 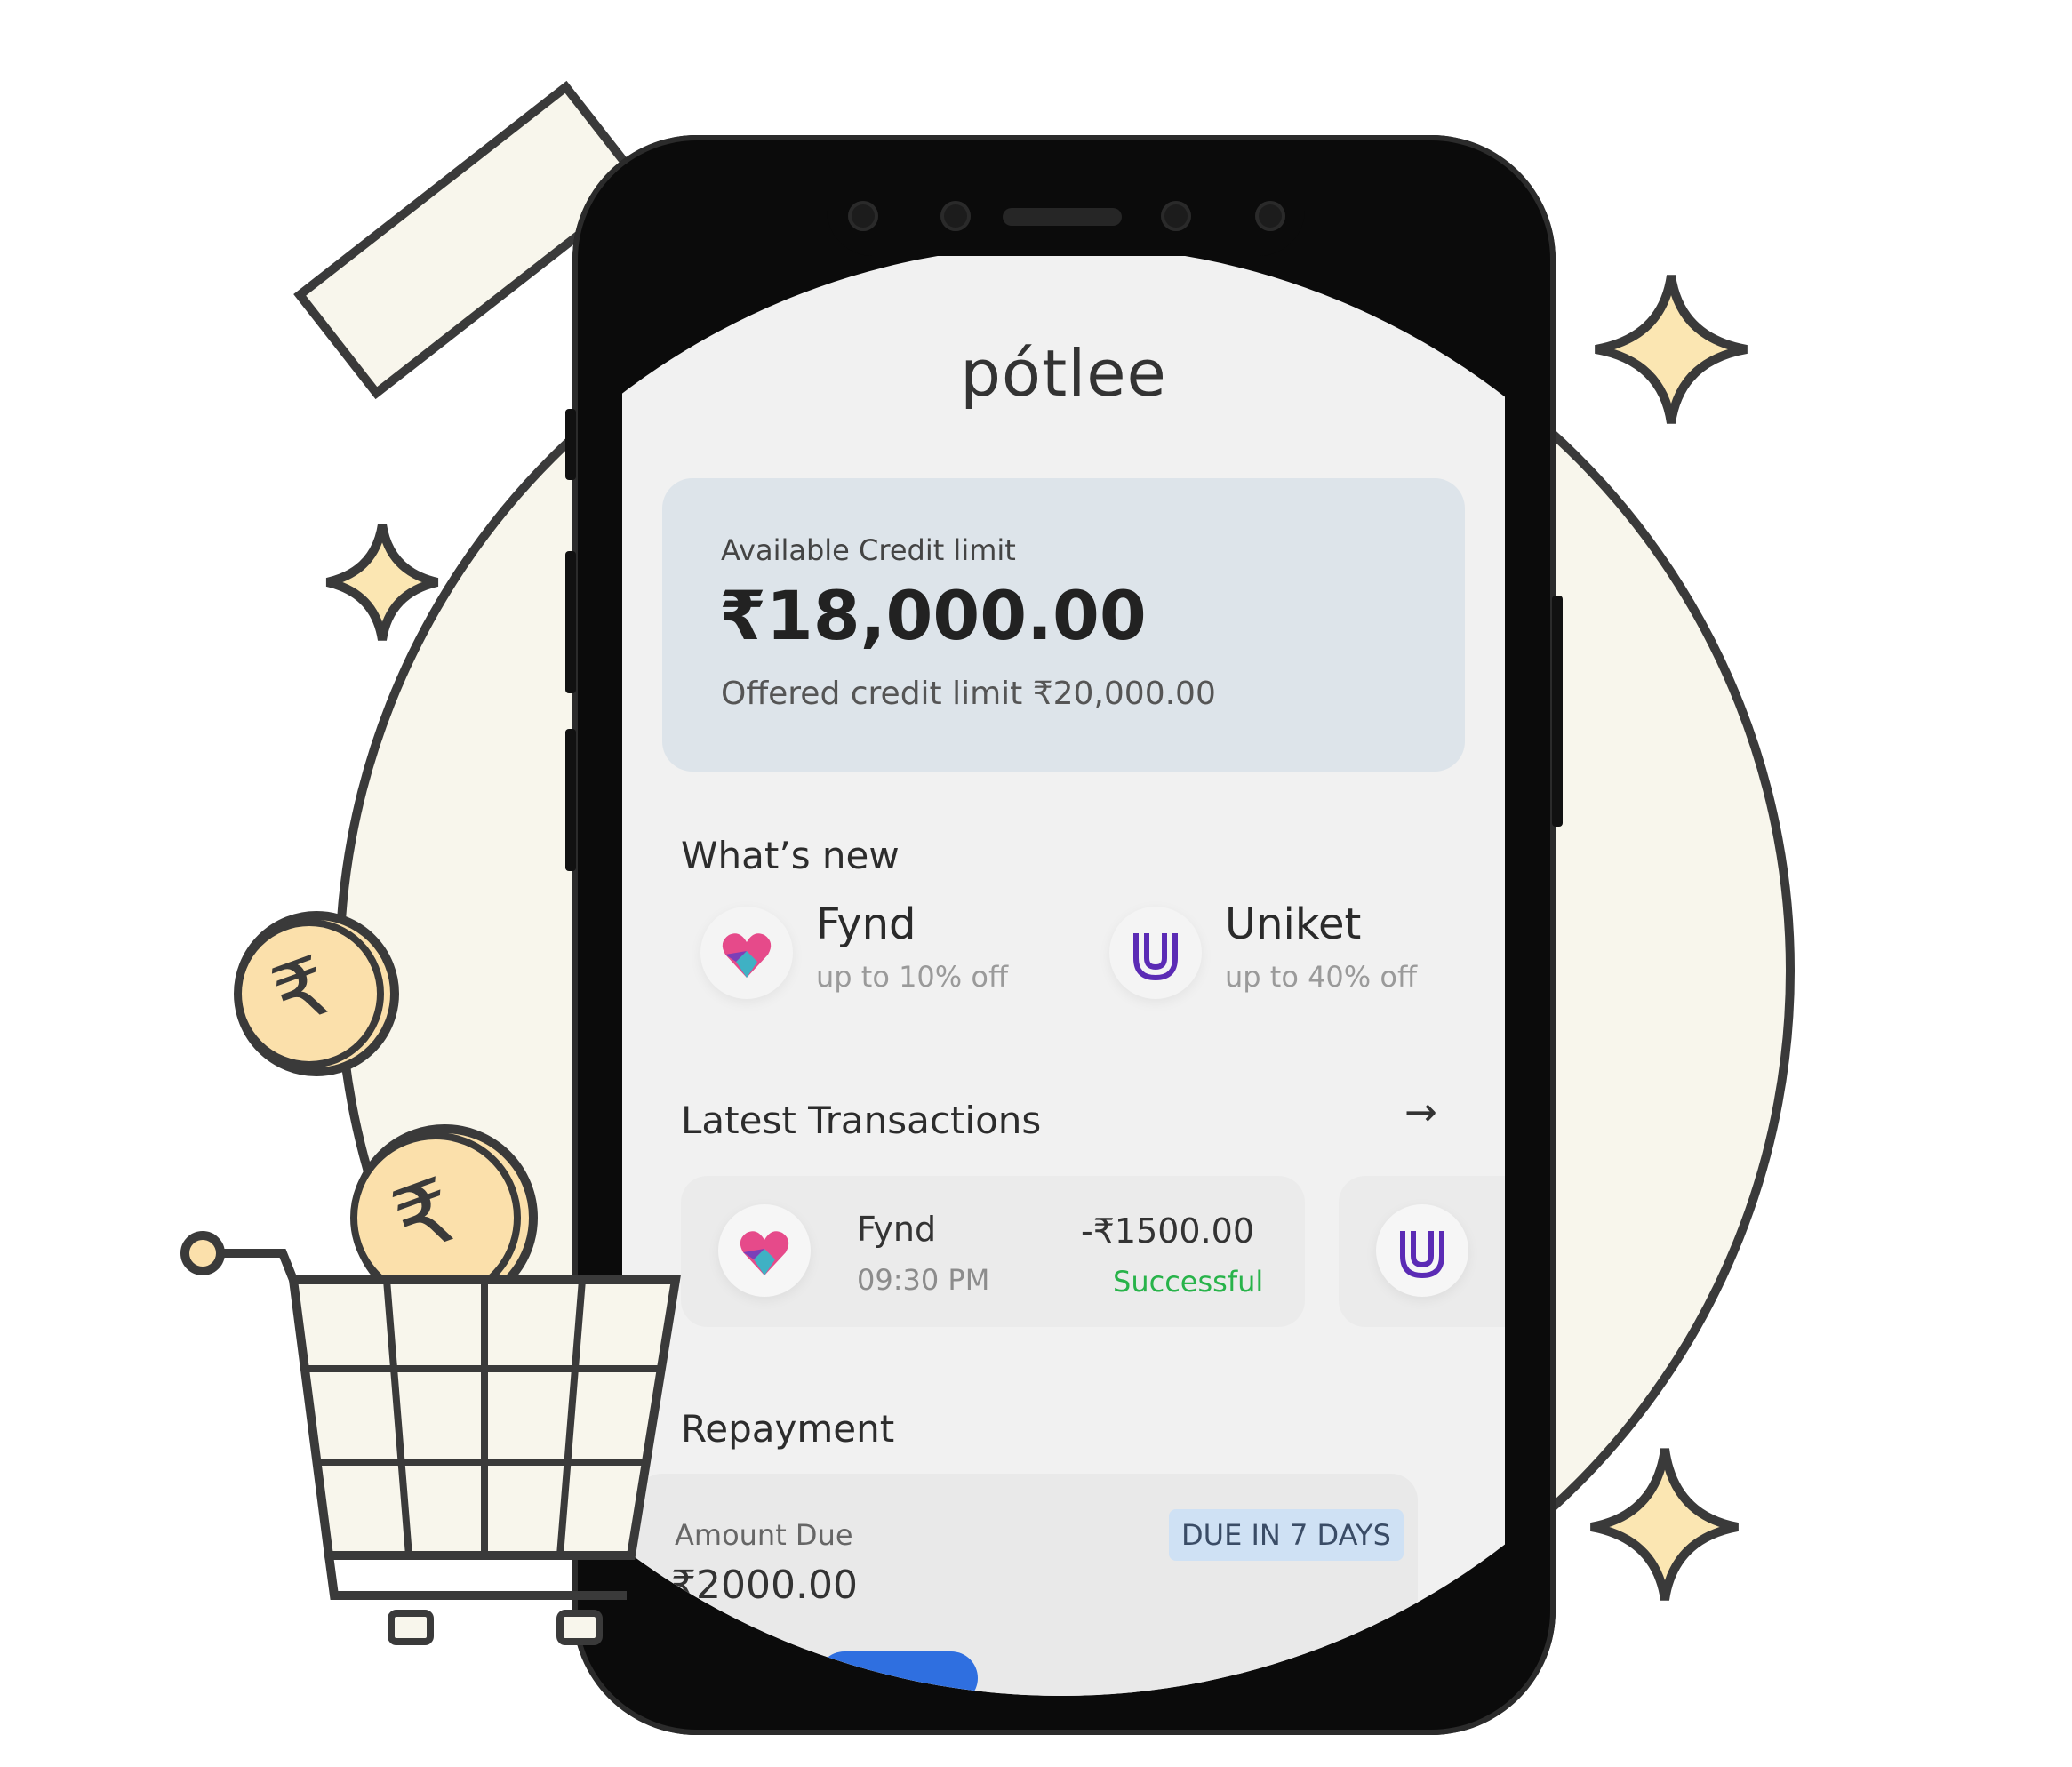 I want to click on cart-handle-icon, so click(x=202, y=1253).